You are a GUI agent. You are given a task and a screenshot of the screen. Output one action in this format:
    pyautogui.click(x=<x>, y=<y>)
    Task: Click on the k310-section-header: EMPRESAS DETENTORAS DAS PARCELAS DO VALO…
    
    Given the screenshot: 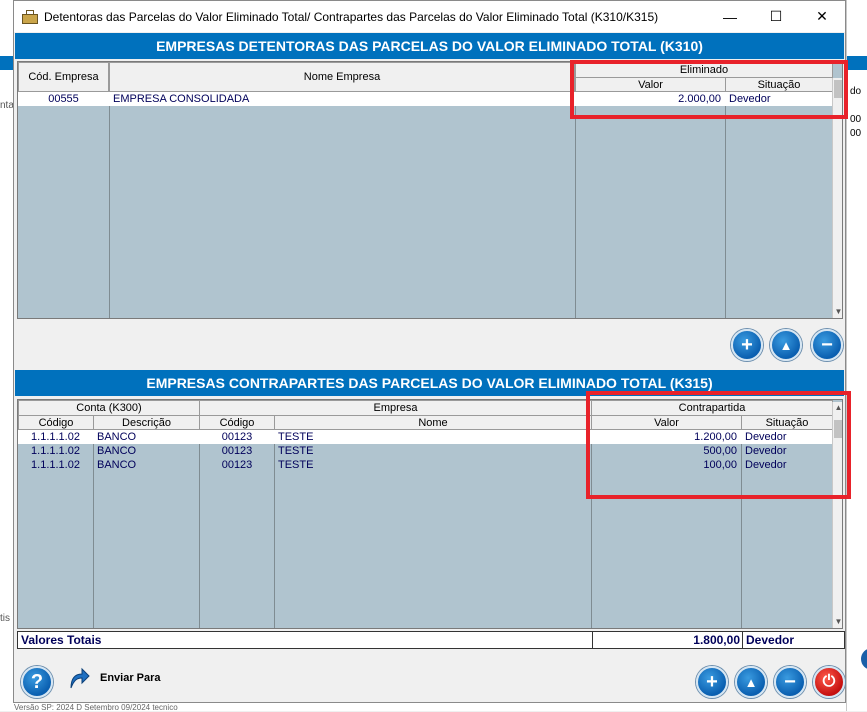 What is the action you would take?
    pyautogui.click(x=429, y=46)
    